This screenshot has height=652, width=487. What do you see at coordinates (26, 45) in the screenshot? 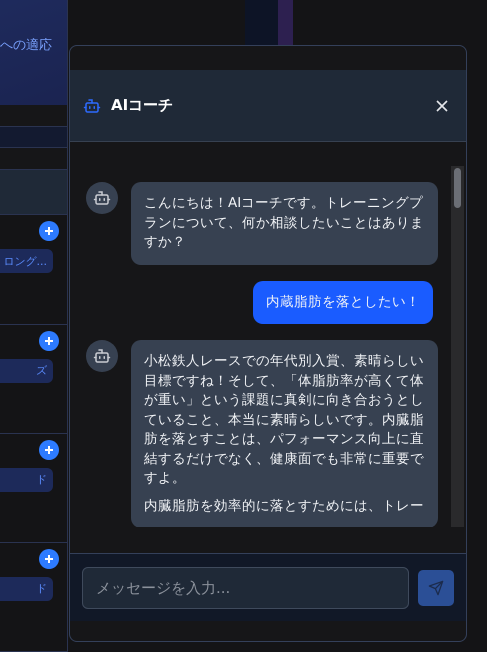
I see `banner-text: への適応` at bounding box center [26, 45].